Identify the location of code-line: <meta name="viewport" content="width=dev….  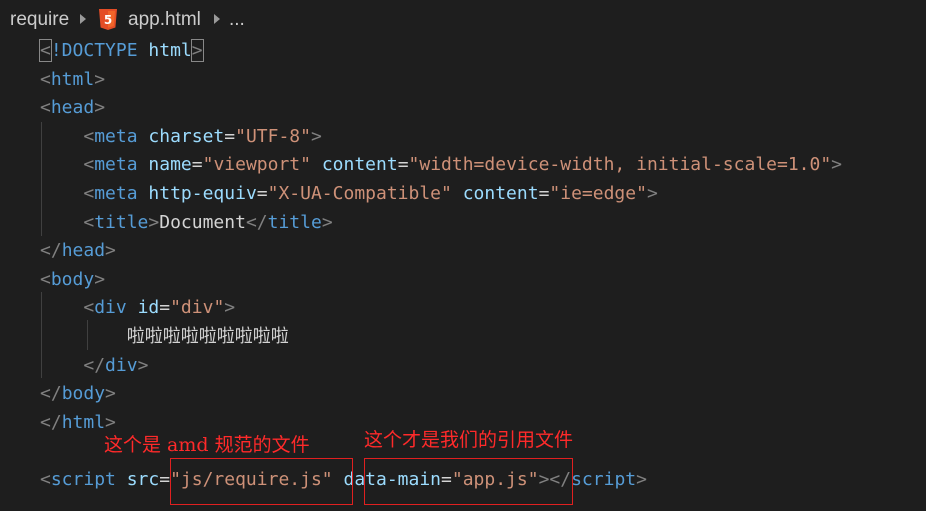
(441, 165).